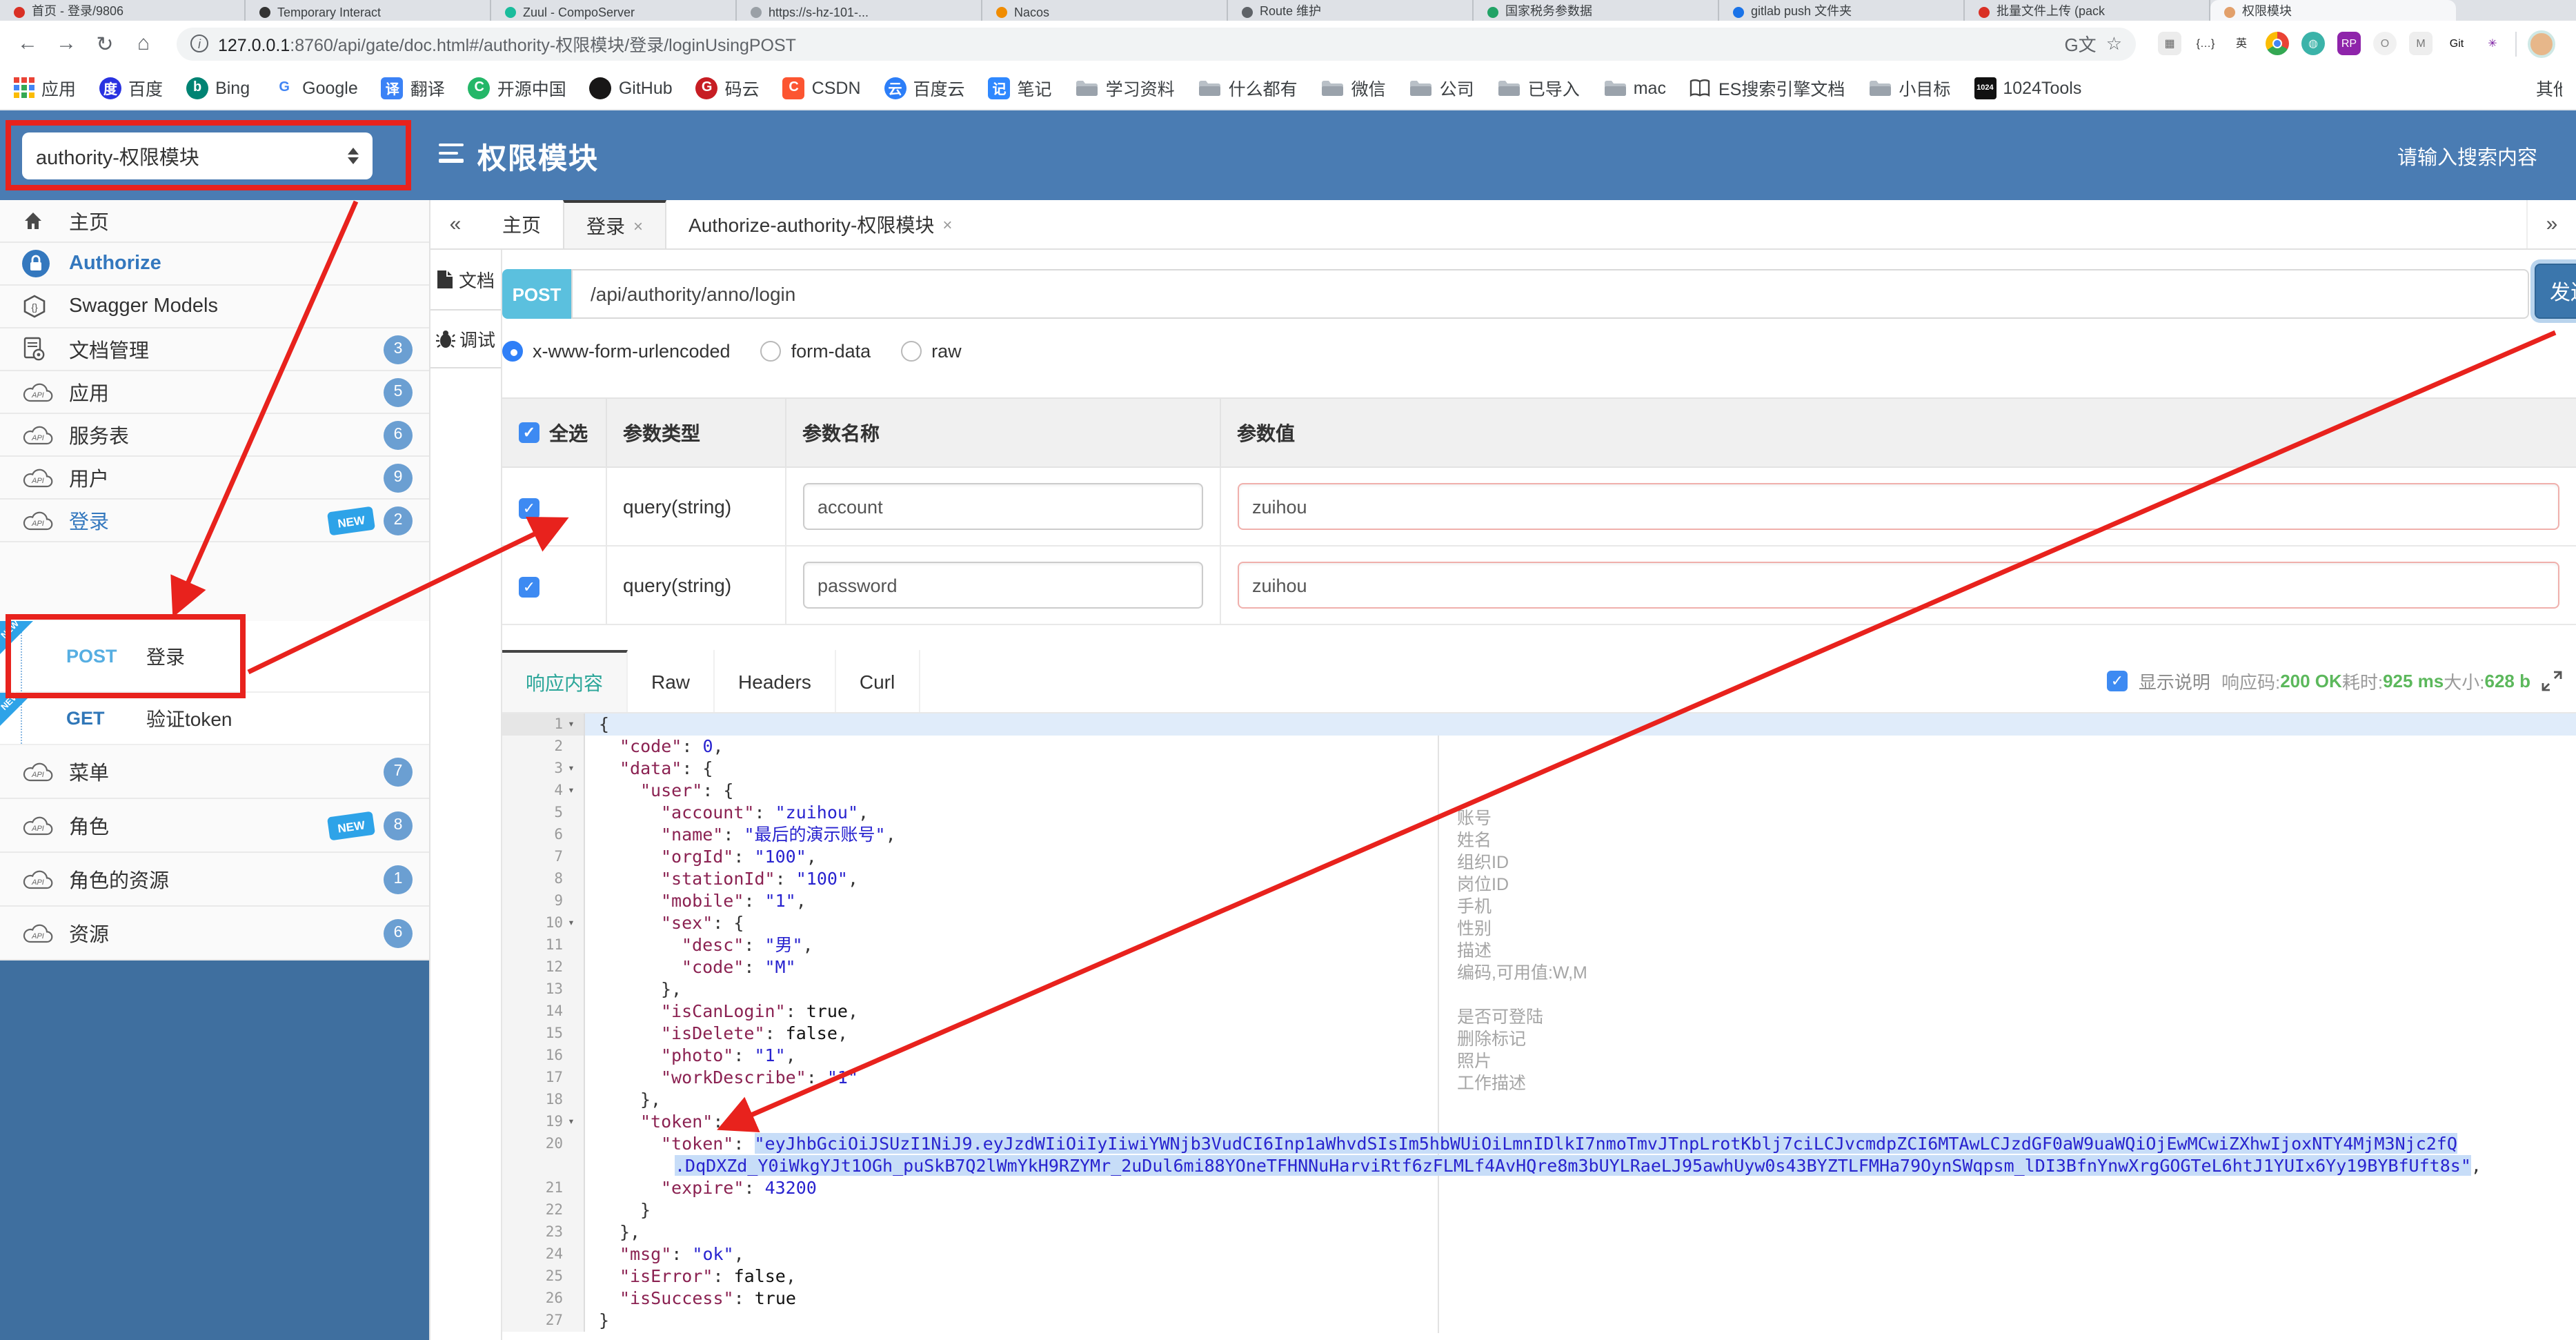 The width and height of the screenshot is (2576, 1340). Describe the element at coordinates (820, 224) in the screenshot. I see `workspace-tab-Authorize-authority-权限模块: Authorize-authority-权限模块 ×` at that location.